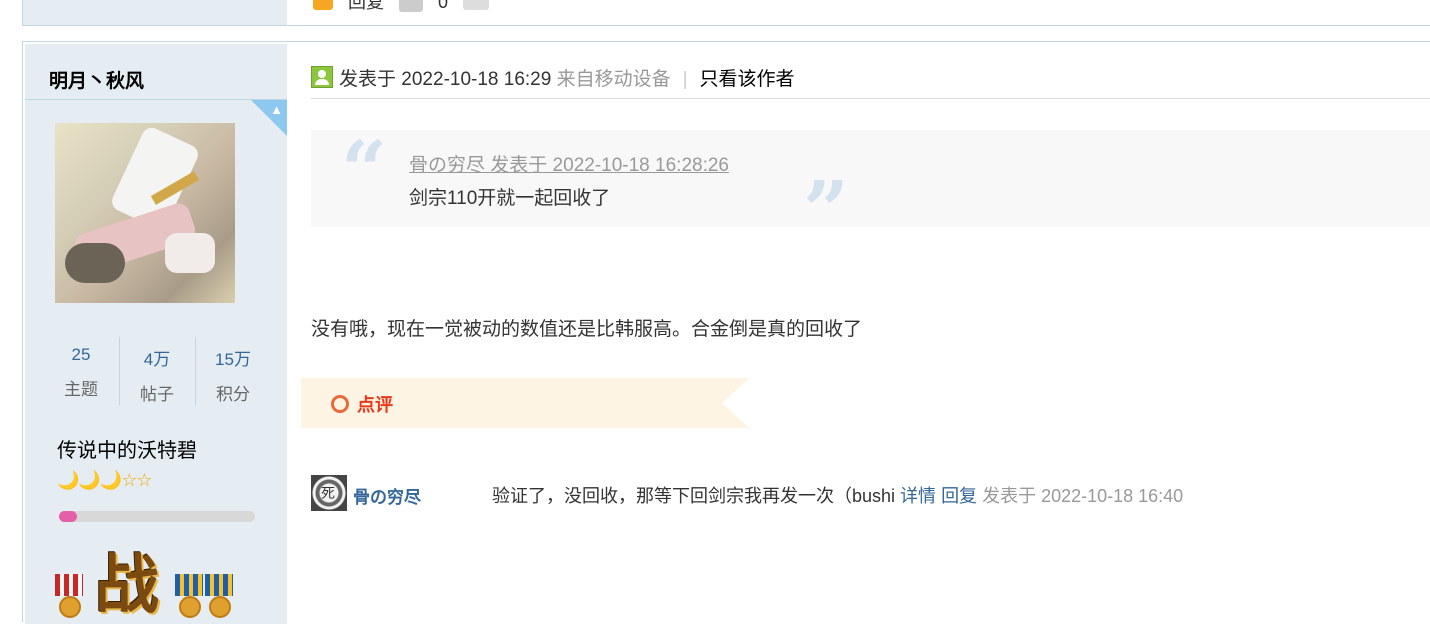 Image resolution: width=1430 pixels, height=626 pixels. I want to click on previous-post-footer: 回复 0, so click(726, 13).